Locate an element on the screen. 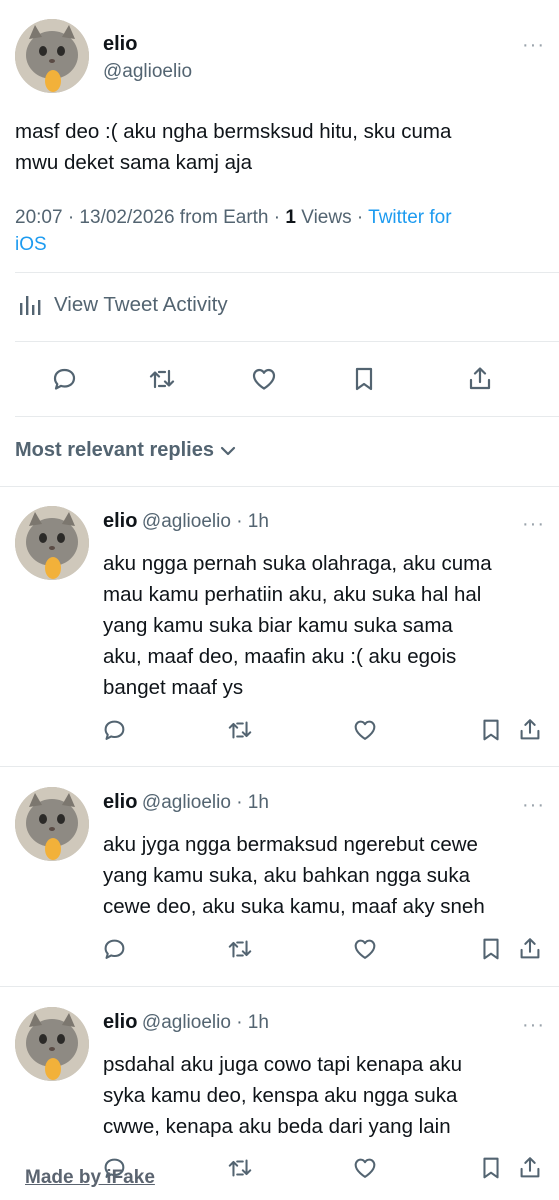 The image size is (559, 1200). replies-sort-label: Most relevant replies is located at coordinates (114, 450).